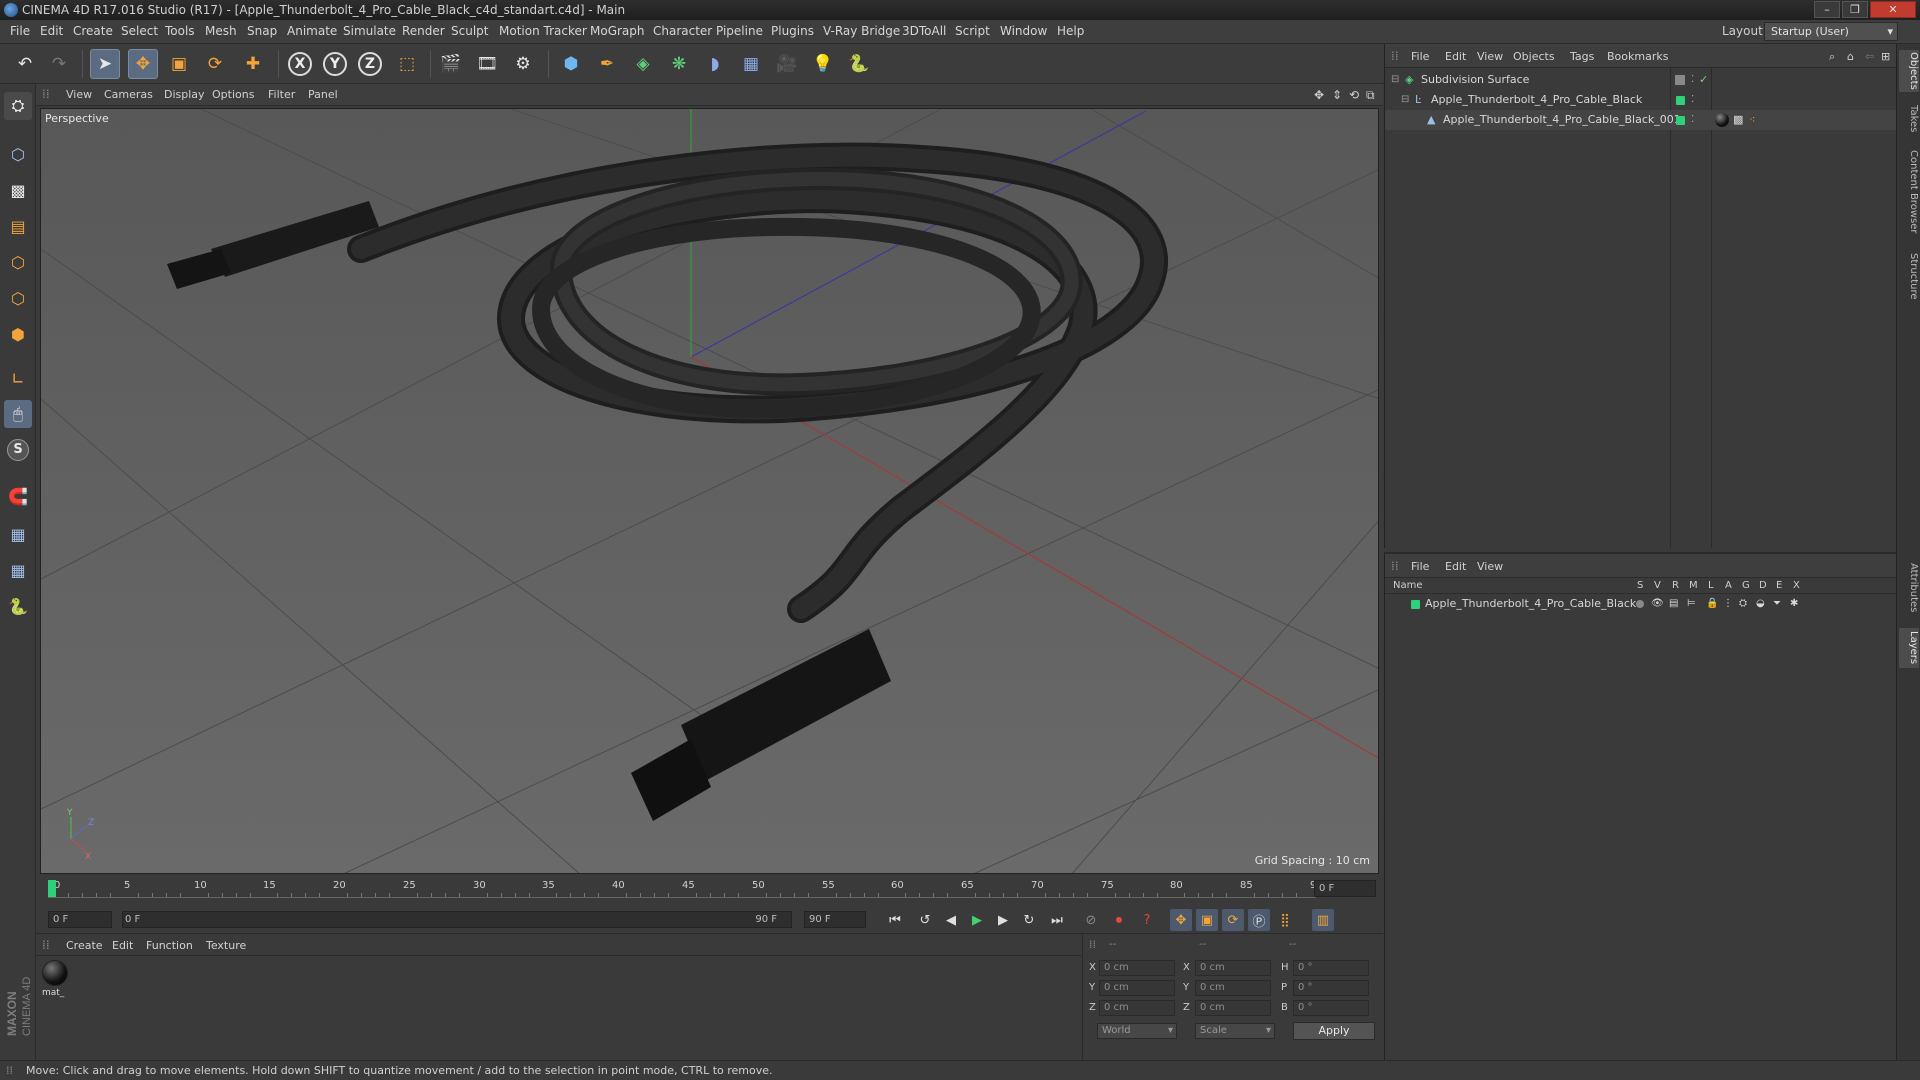 The width and height of the screenshot is (1920, 1080). What do you see at coordinates (1779, 585) in the screenshot?
I see `column-expressions: E` at bounding box center [1779, 585].